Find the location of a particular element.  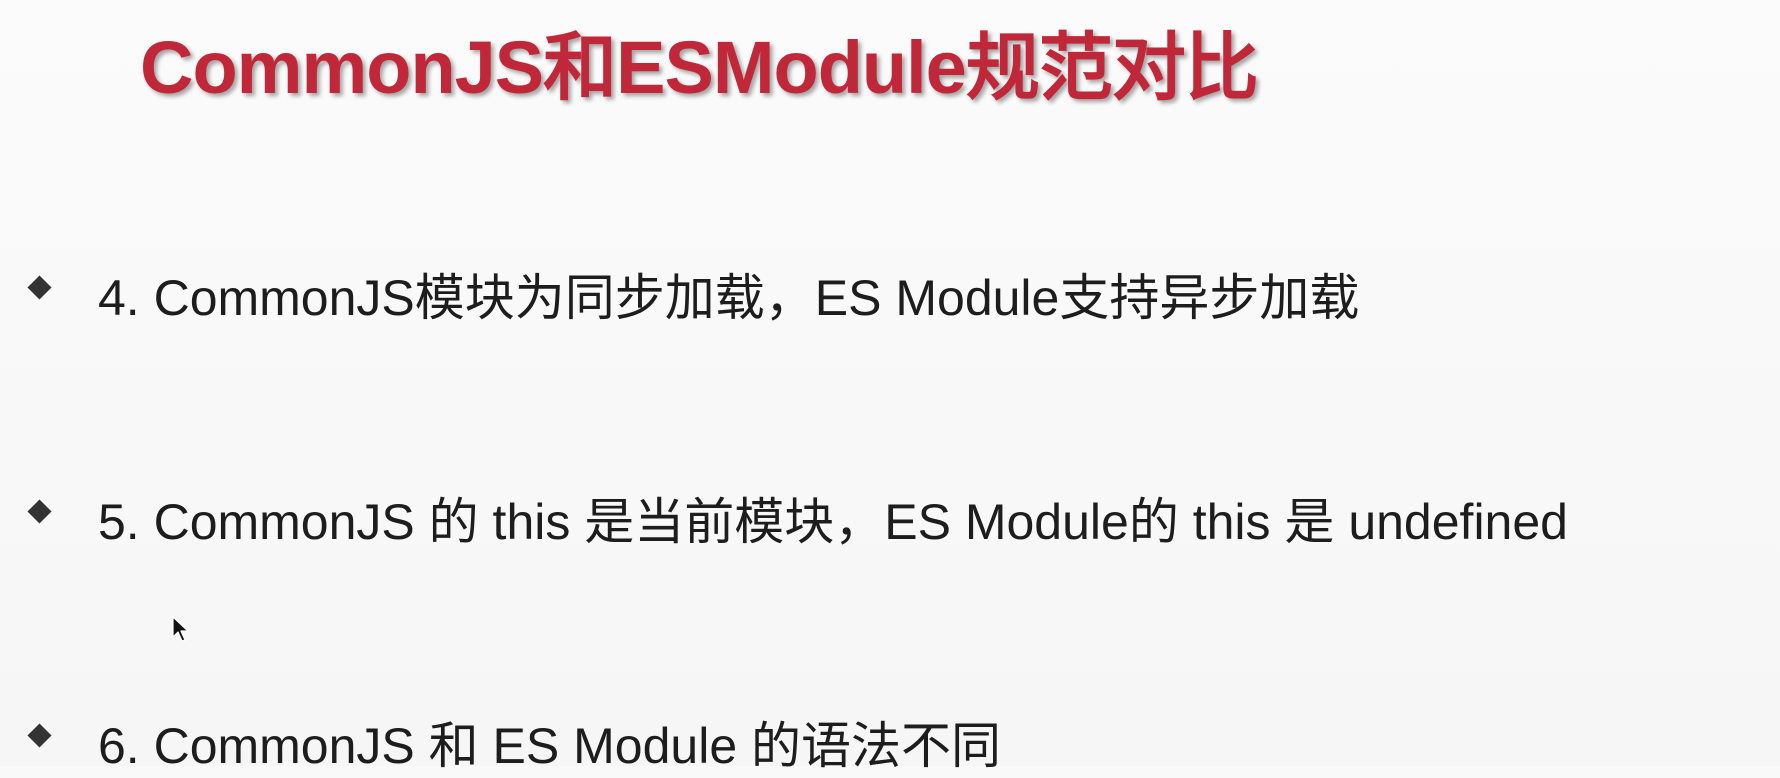

mouse-pointer-icon is located at coordinates (180, 629).